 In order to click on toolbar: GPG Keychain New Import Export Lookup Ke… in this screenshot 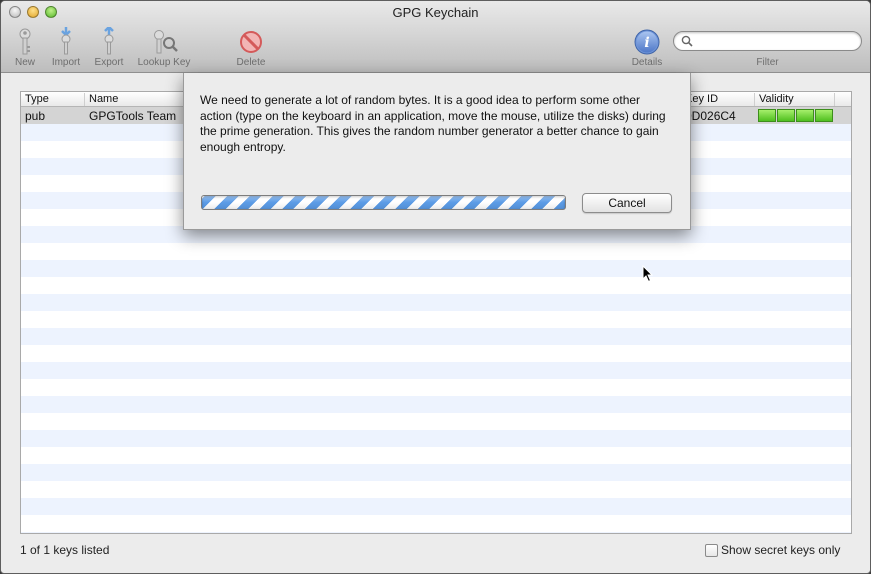, I will do `click(435, 37)`.